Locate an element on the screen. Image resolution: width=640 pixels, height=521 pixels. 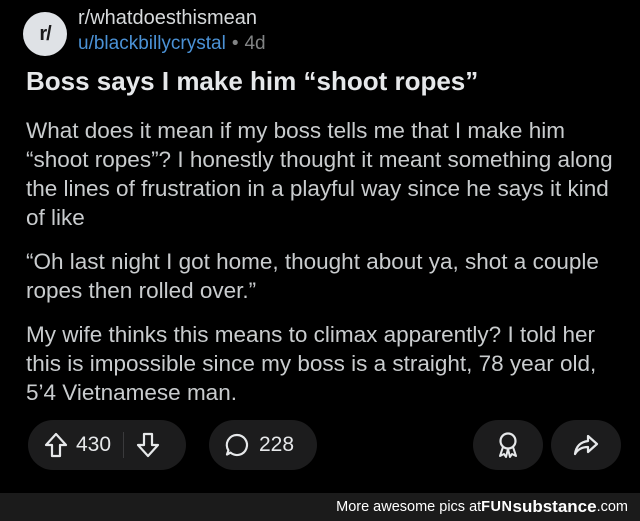
comment-count: 228 is located at coordinates (277, 444).